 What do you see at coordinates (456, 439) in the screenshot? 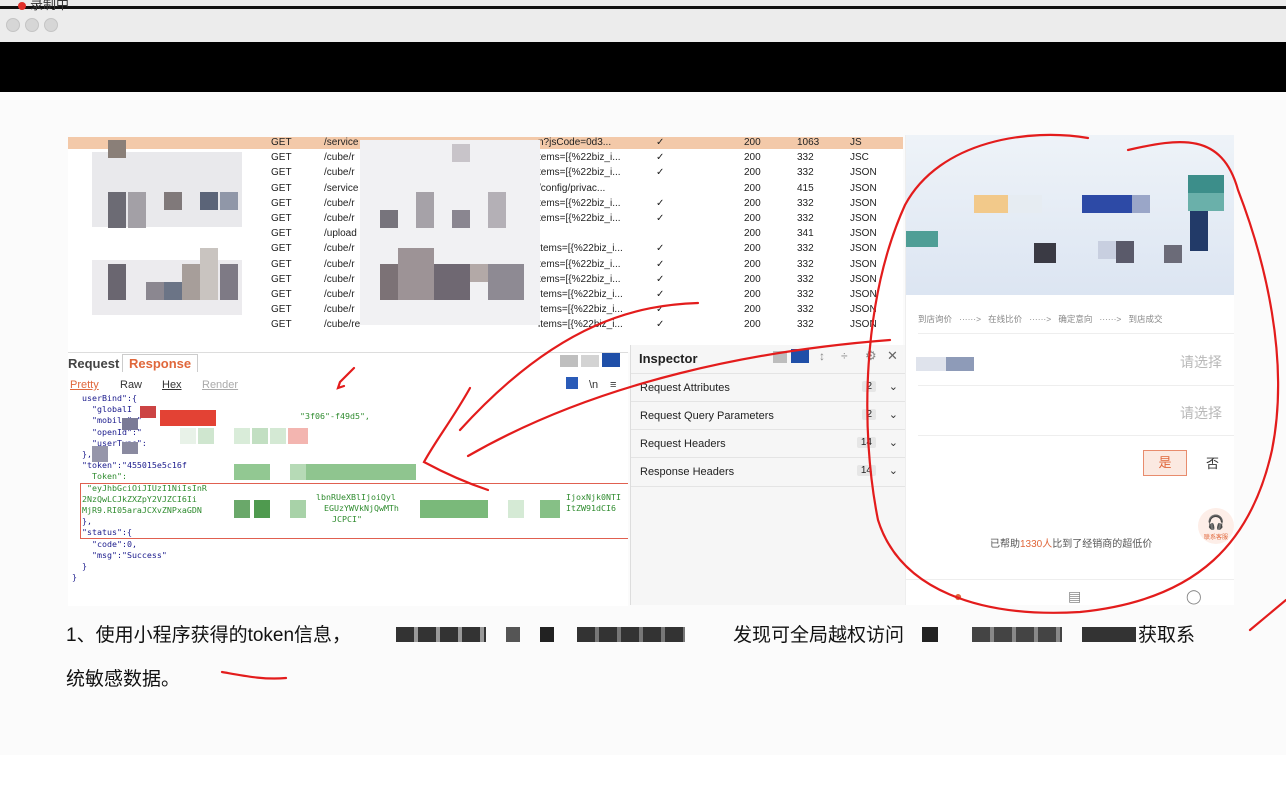
I see `annotation-arrow-head` at bounding box center [456, 439].